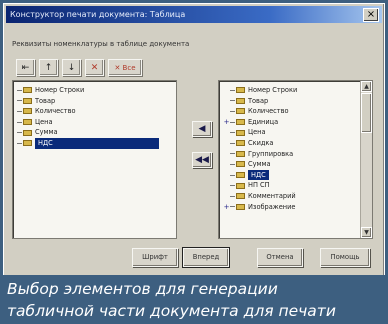  What do you see at coordinates (366, 86) in the screenshot?
I see `scroll-up-icon: ▲` at bounding box center [366, 86].